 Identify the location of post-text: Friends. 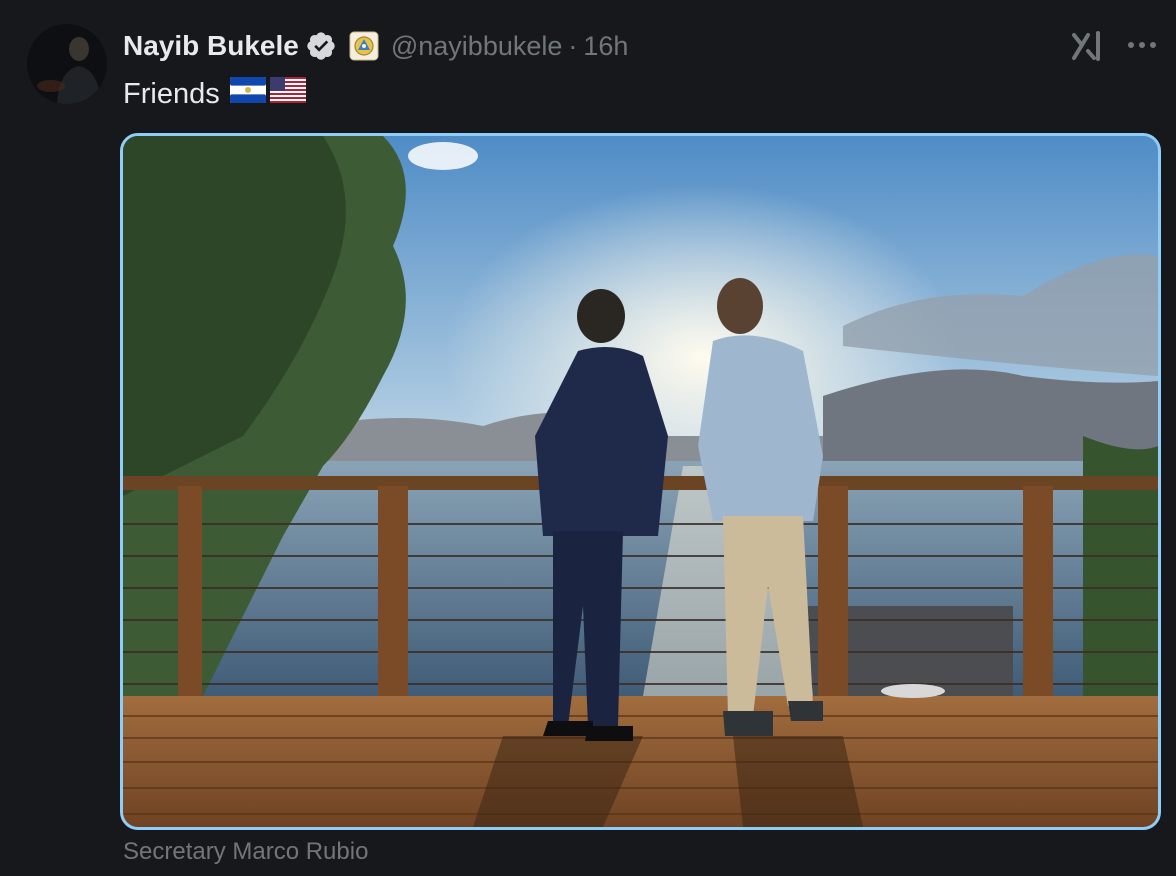
(214, 94).